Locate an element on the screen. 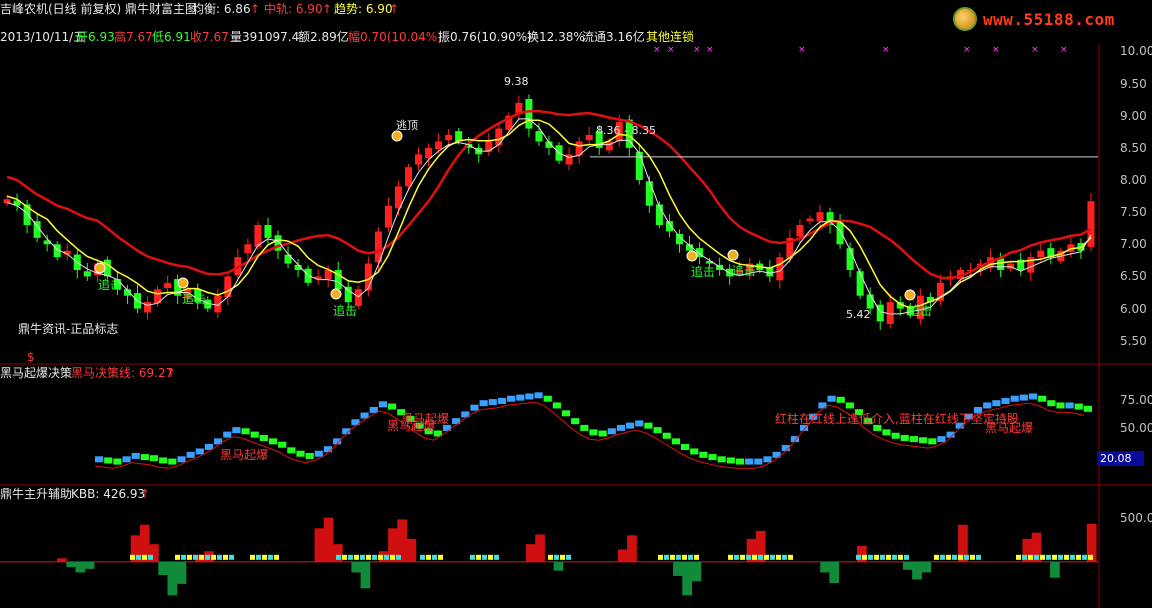  axis-tick-label: 50.00 is located at coordinates (1136, 427).